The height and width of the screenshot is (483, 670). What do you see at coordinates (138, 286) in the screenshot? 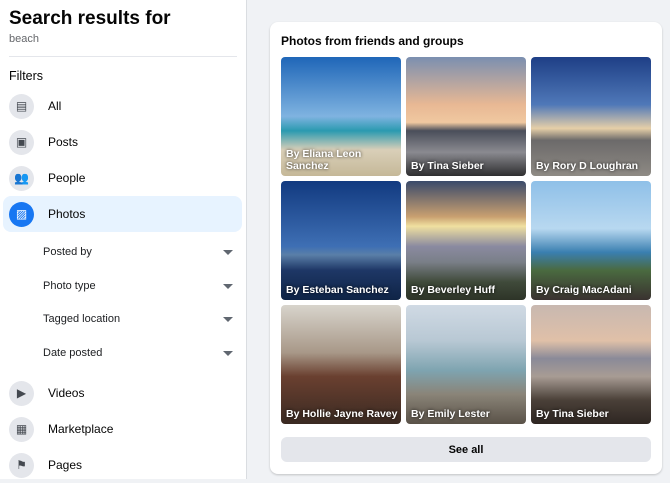
I see `photo-type-dropdown: Photo type` at bounding box center [138, 286].